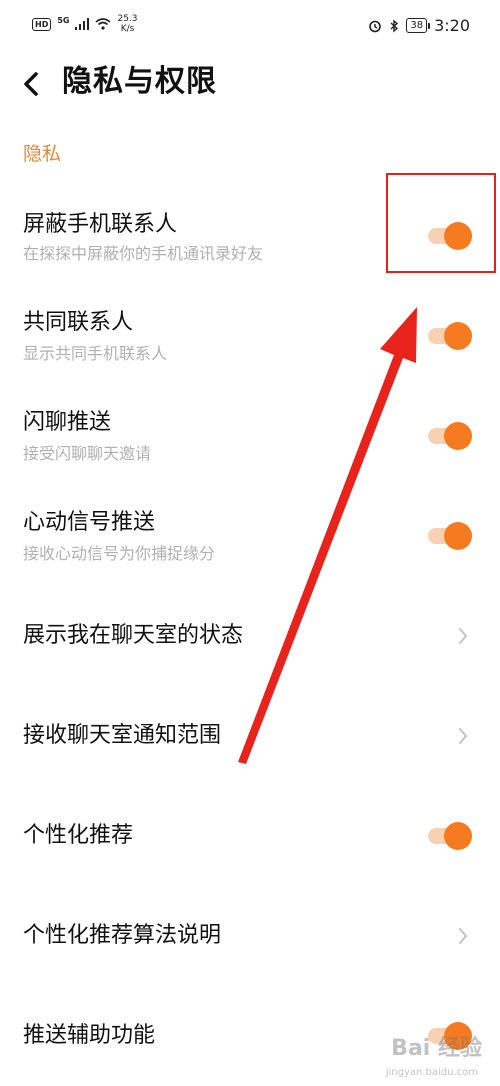 The height and width of the screenshot is (1086, 500). Describe the element at coordinates (127, 19) in the screenshot. I see `speed-value: 25.3` at that location.